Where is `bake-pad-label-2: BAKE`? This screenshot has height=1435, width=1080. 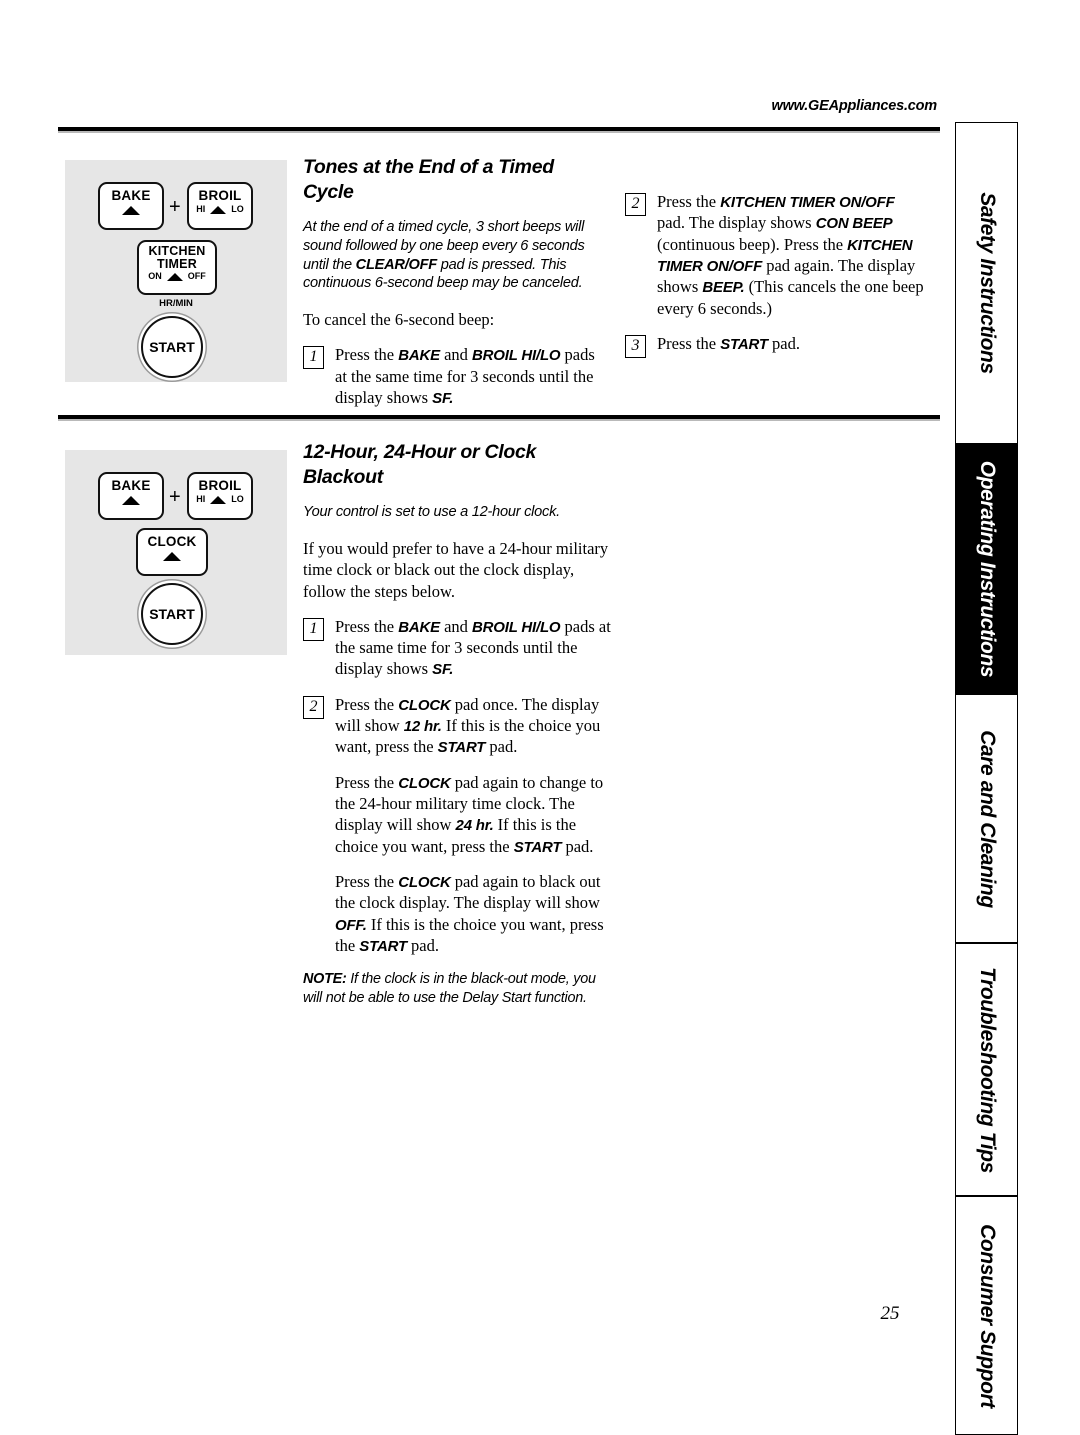 bake-pad-label-2: BAKE is located at coordinates (131, 485).